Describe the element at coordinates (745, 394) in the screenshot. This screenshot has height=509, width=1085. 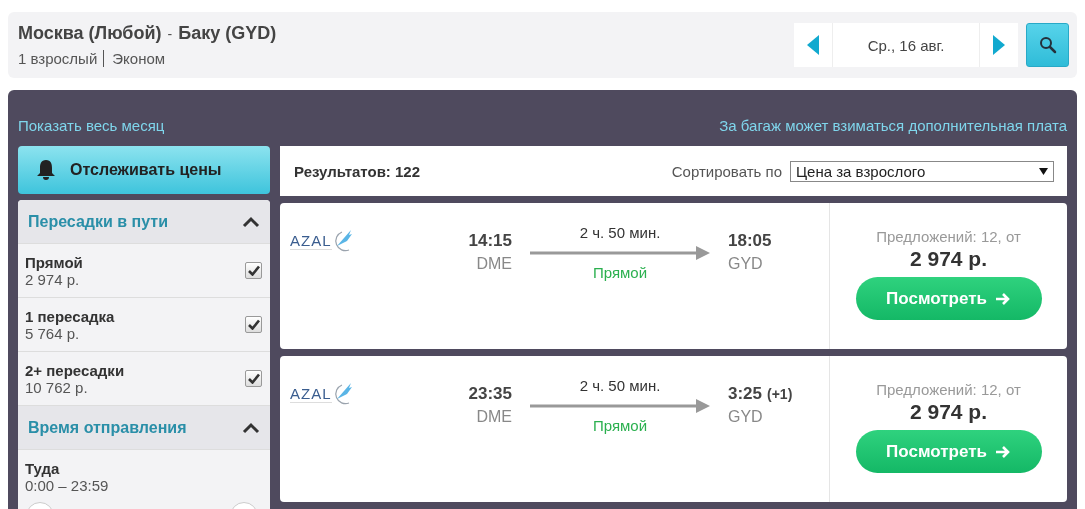
I see `arrival-time: 3:25` at that location.